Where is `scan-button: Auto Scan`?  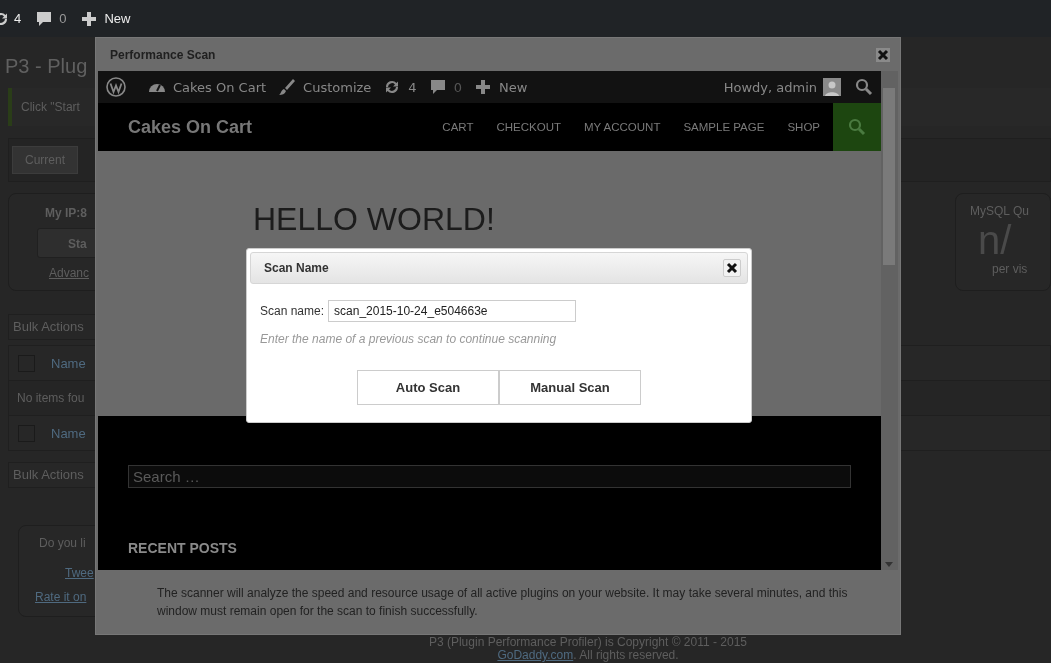 scan-button: Auto Scan is located at coordinates (428, 387).